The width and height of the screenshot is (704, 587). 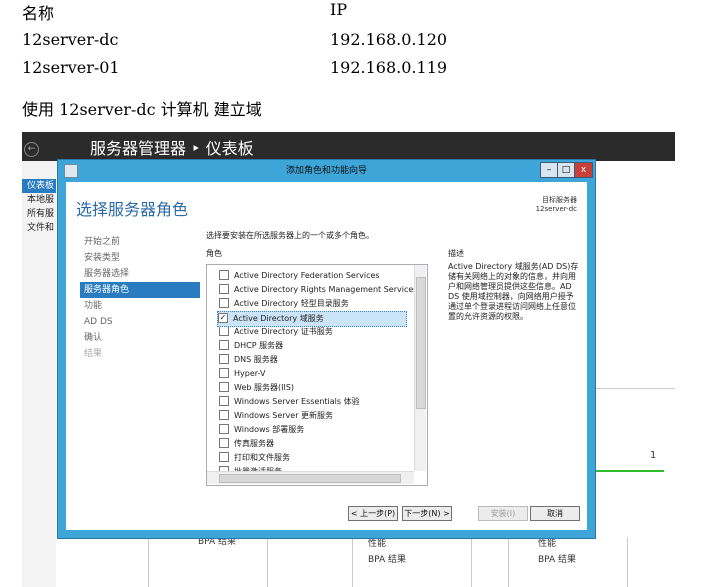 What do you see at coordinates (290, 235) in the screenshot?
I see `instruction-text: 选择要安装在所选服务器上的一个或多个角色。` at bounding box center [290, 235].